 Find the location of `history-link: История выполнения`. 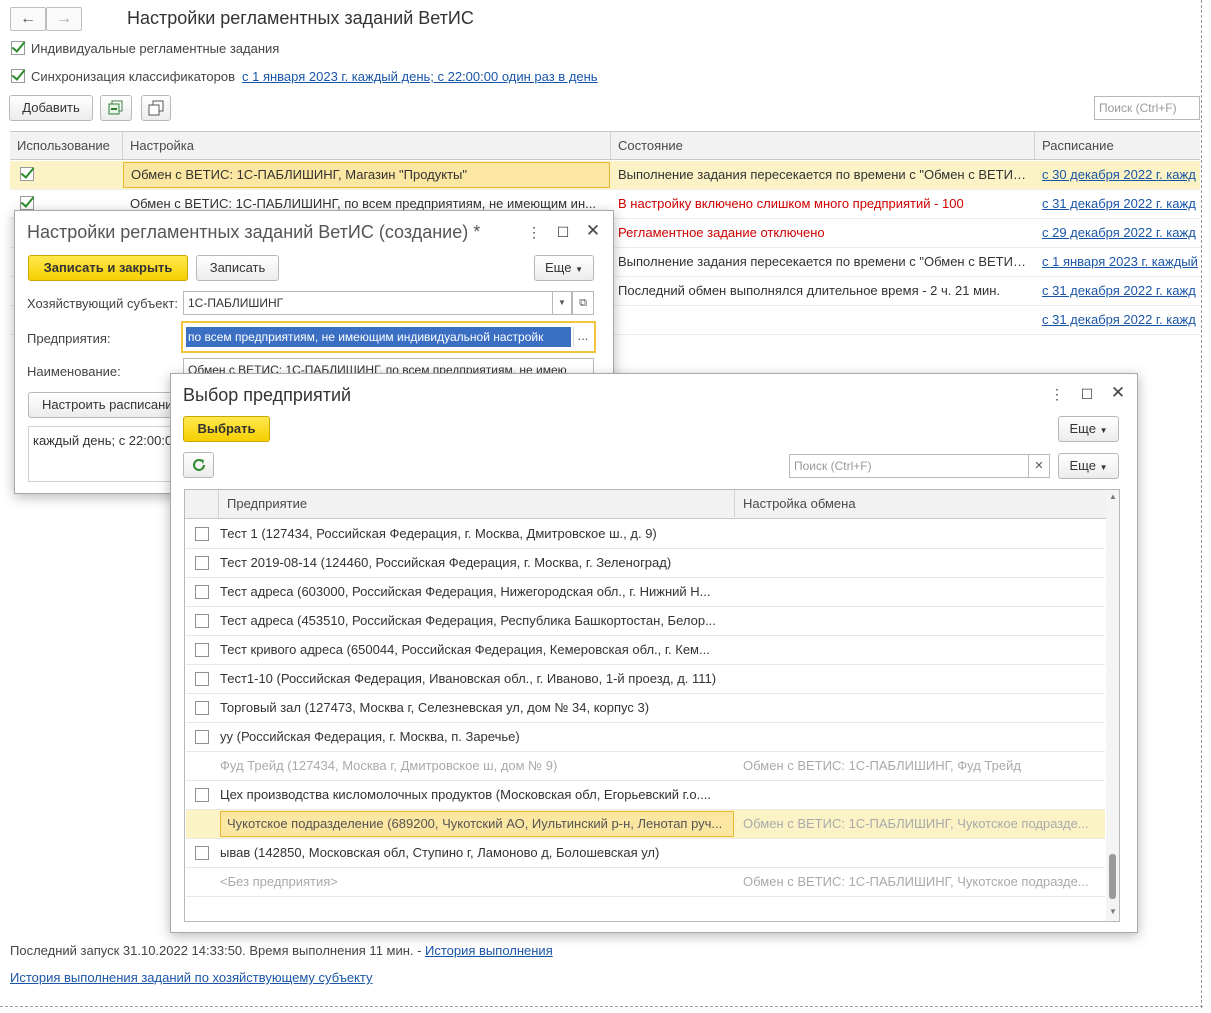

history-link: История выполнения is located at coordinates (489, 950).